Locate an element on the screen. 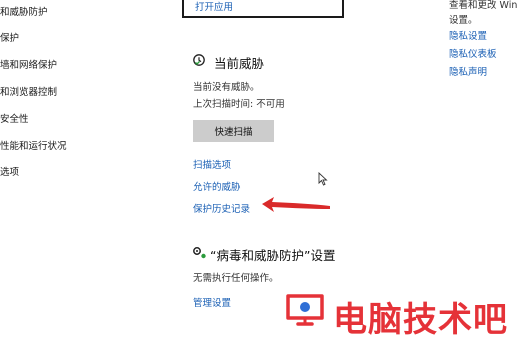 The width and height of the screenshot is (520, 343). watermark-logo: 电脑技术吧 is located at coordinates (400, 314).